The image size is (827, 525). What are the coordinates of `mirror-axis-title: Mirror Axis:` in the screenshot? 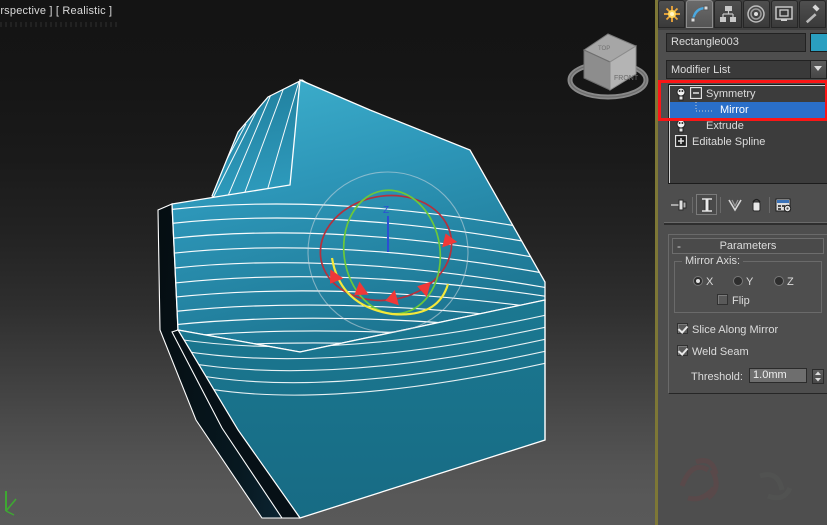 It's located at (712, 261).